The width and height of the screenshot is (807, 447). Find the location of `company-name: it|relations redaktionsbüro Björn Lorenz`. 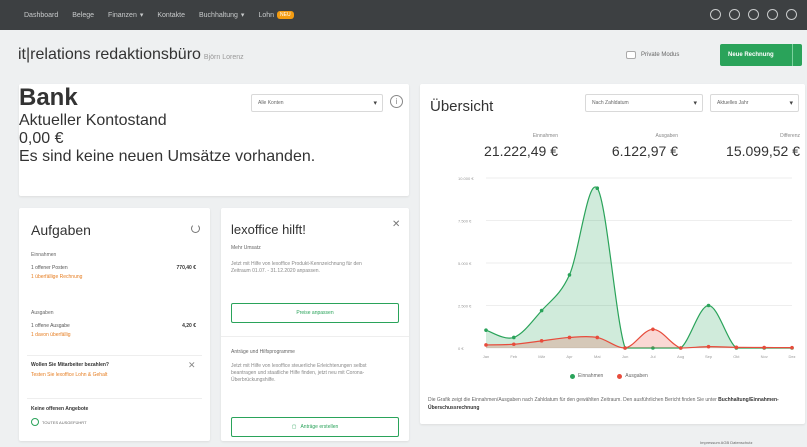

company-name: it|relations redaktionsbüro Björn Lorenz is located at coordinates (131, 54).